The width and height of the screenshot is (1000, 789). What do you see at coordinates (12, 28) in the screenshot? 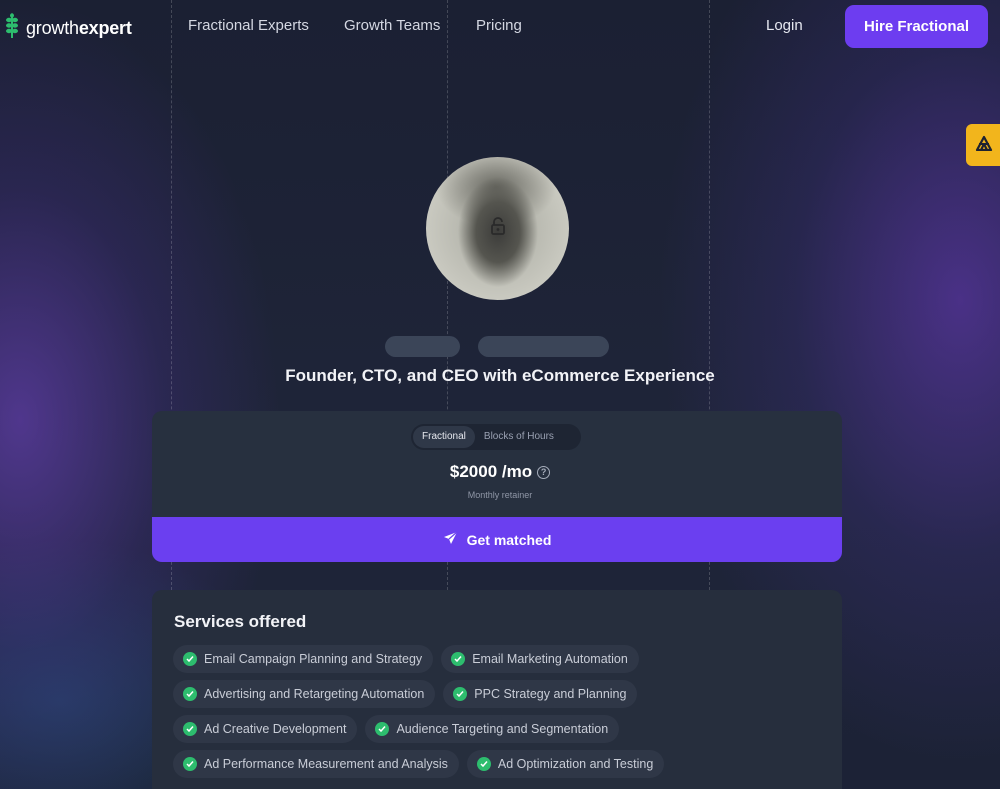
I see `wheat-logo-icon` at bounding box center [12, 28].